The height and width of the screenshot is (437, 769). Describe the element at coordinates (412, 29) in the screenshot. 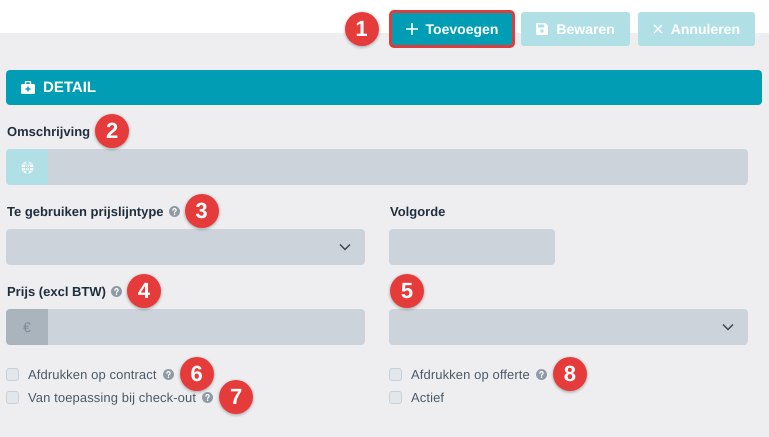

I see `plus-icon` at that location.